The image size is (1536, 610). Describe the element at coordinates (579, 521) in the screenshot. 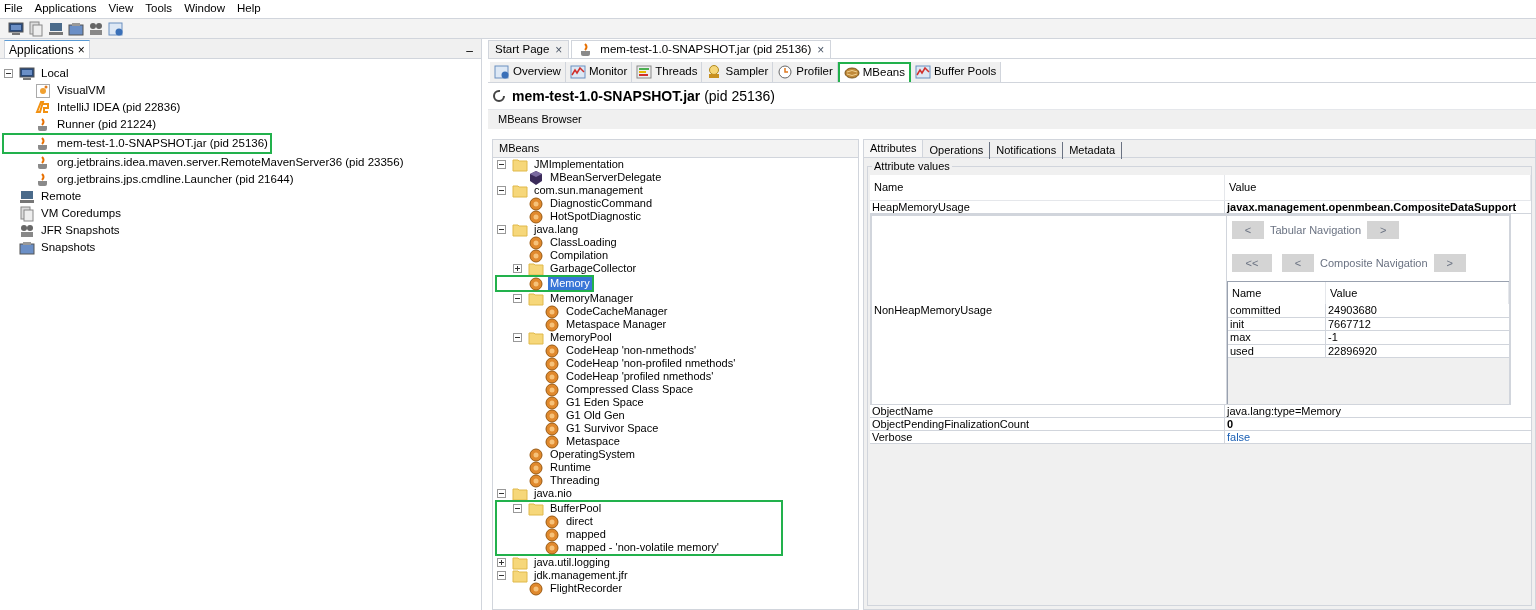

I see `tree-item: direct` at that location.